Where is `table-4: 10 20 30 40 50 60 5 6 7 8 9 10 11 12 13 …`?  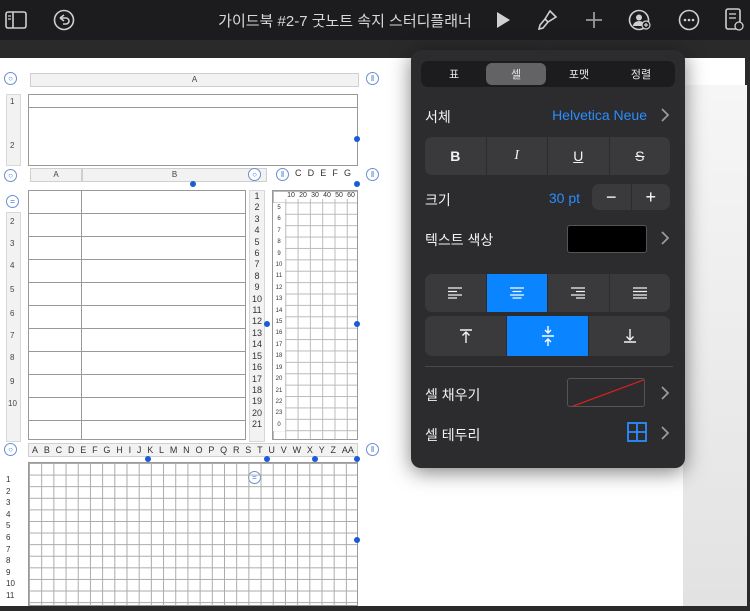
table-4: 10 20 30 40 50 60 5 6 7 8 9 10 11 12 13 … is located at coordinates (315, 315).